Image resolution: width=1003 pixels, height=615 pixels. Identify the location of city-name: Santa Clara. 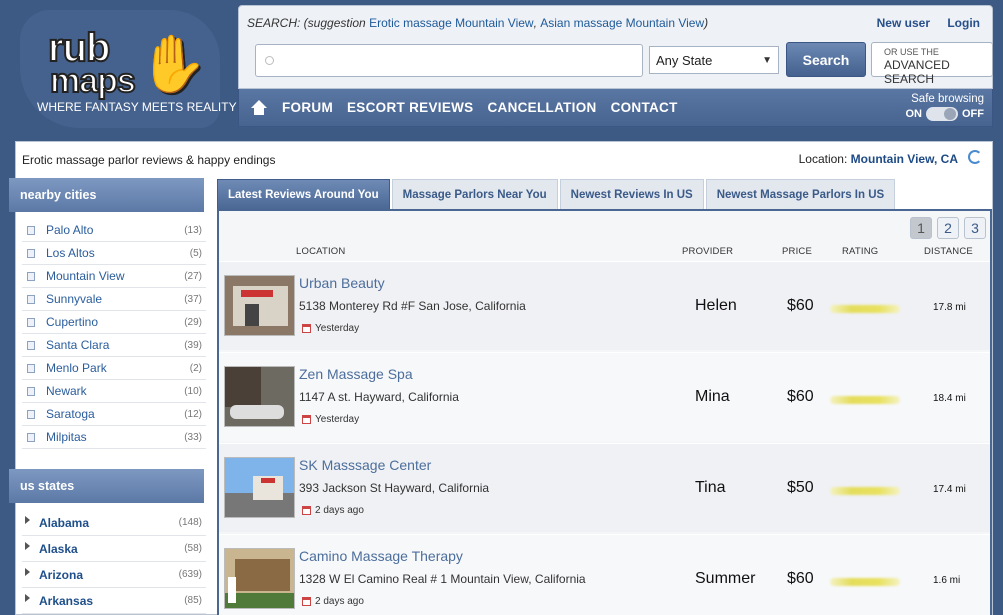
(78, 345).